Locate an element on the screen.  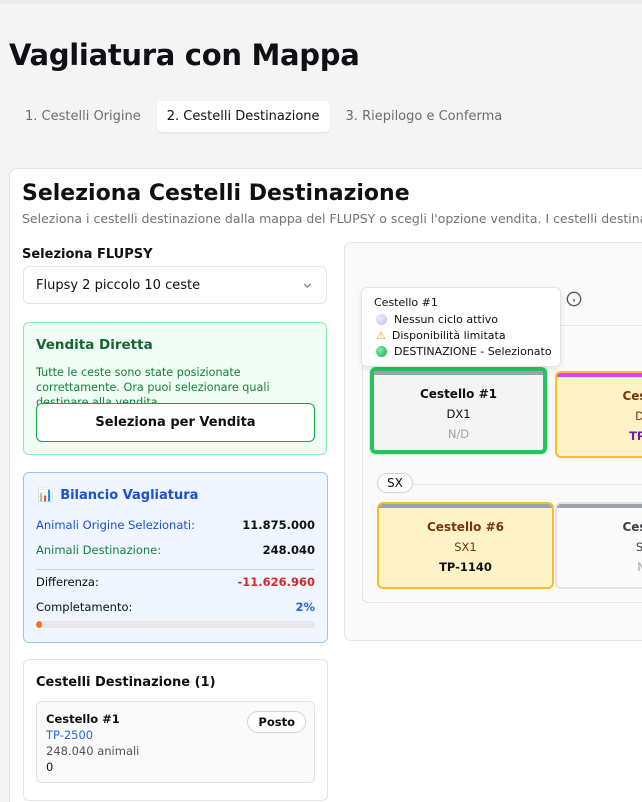
tab-cestelli-origine: 1. Cestelli Origine is located at coordinates (83, 116).